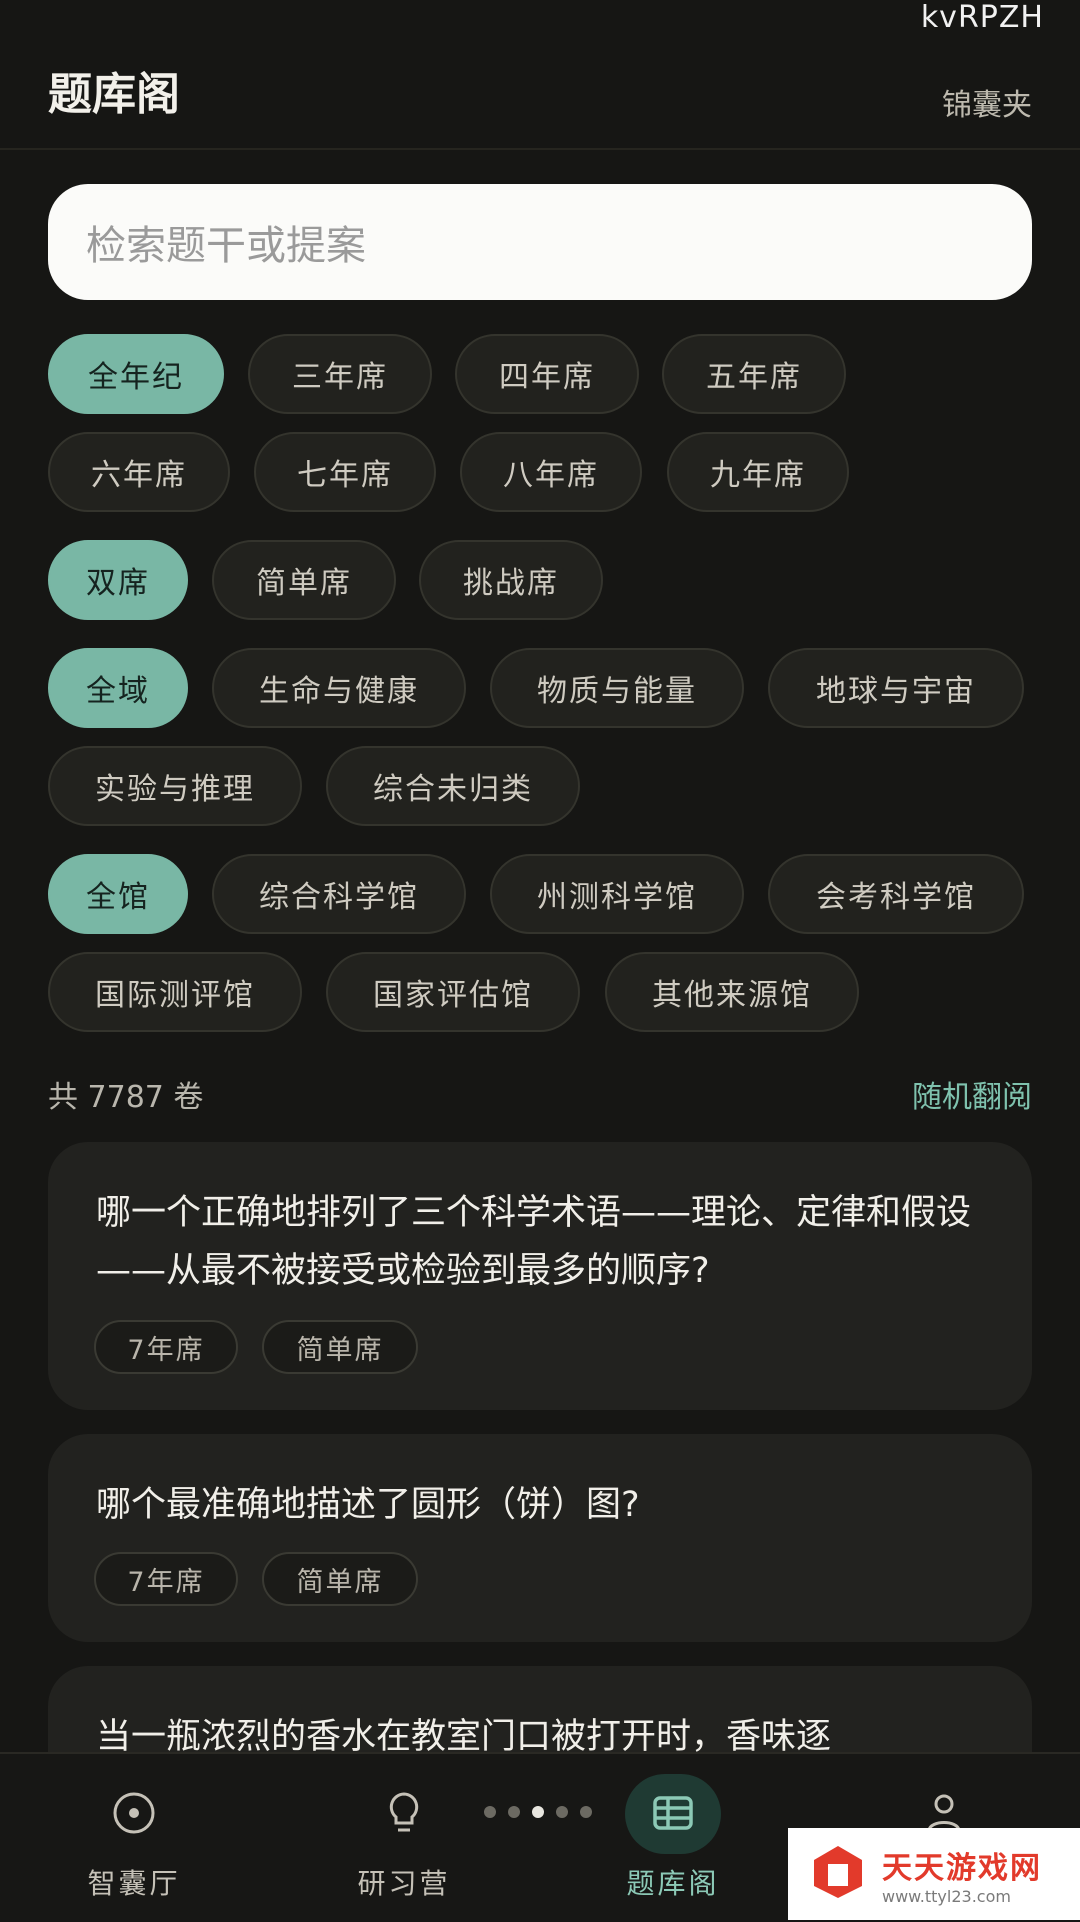 This screenshot has height=1922, width=1080. Describe the element at coordinates (114, 94) in the screenshot. I see `page-title: 题库阁` at that location.